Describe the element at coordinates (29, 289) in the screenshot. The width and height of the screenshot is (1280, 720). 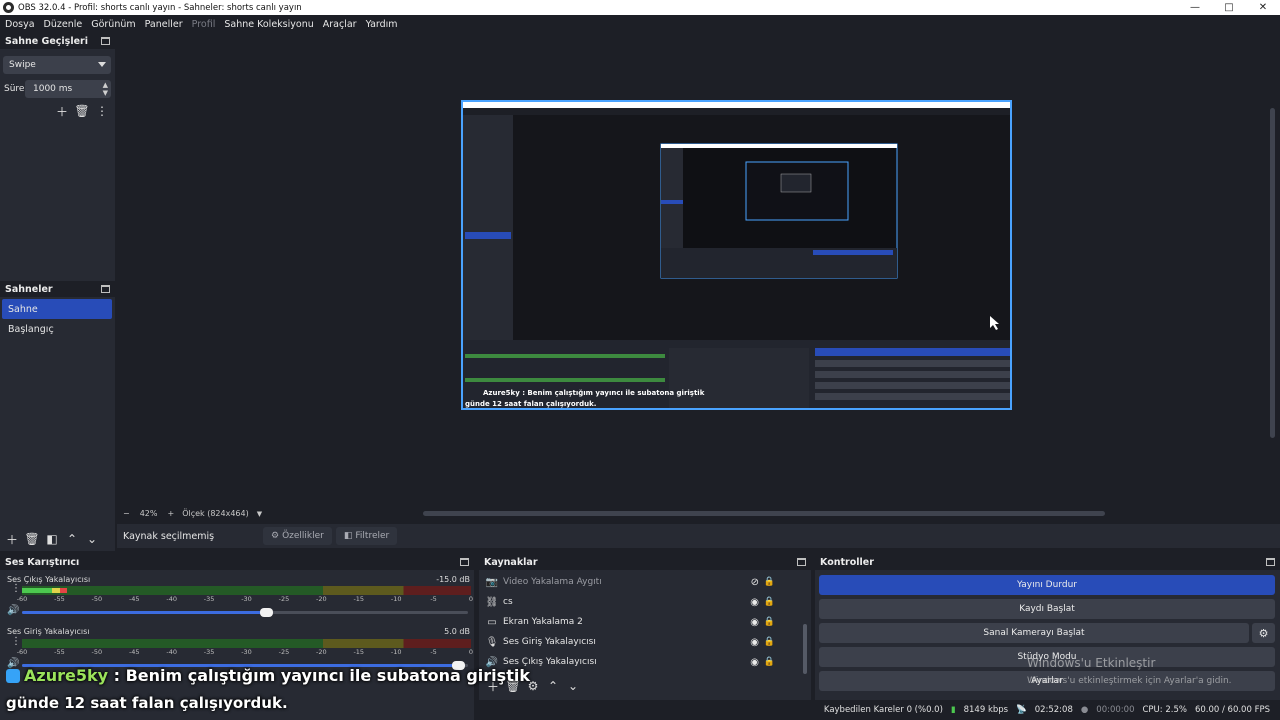
I see `scenes-title: Sahneler` at that location.